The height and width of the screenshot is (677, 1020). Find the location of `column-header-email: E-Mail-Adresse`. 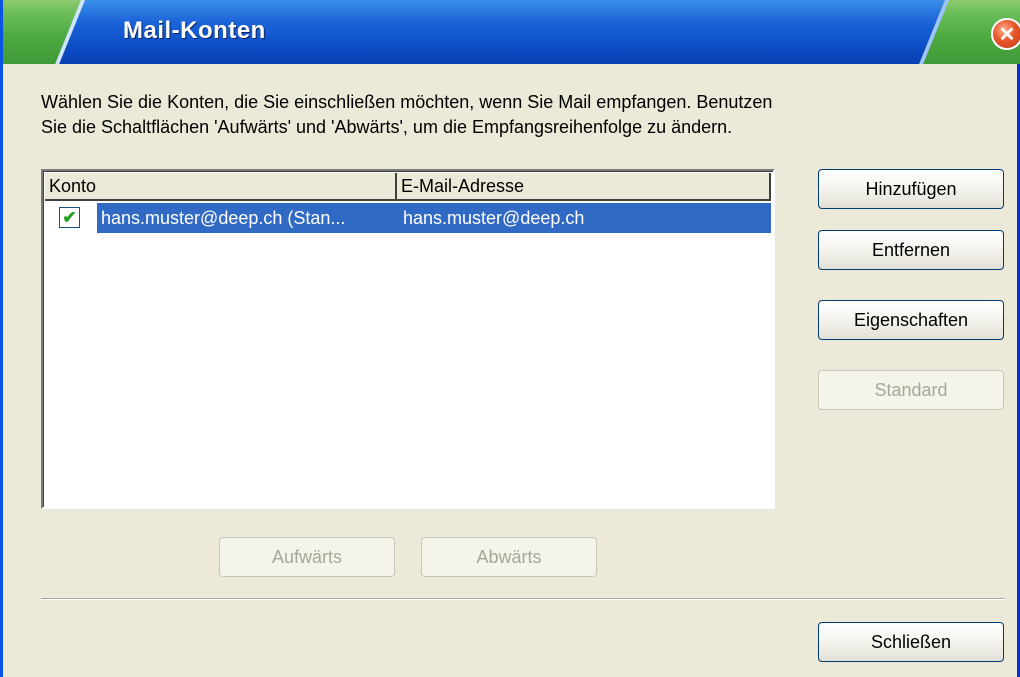

column-header-email: E-Mail-Adresse is located at coordinates (584, 187).